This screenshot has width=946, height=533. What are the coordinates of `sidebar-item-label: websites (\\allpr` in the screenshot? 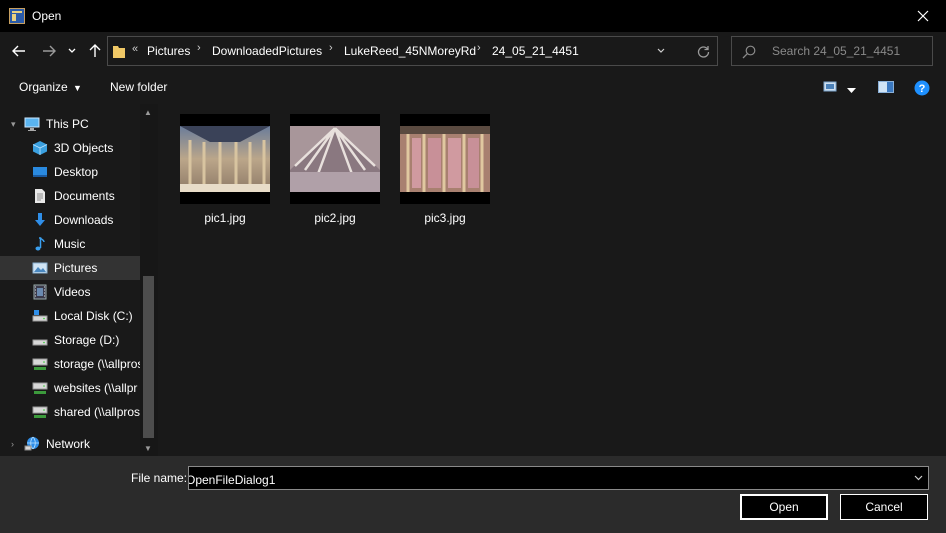 It's located at (96, 388).